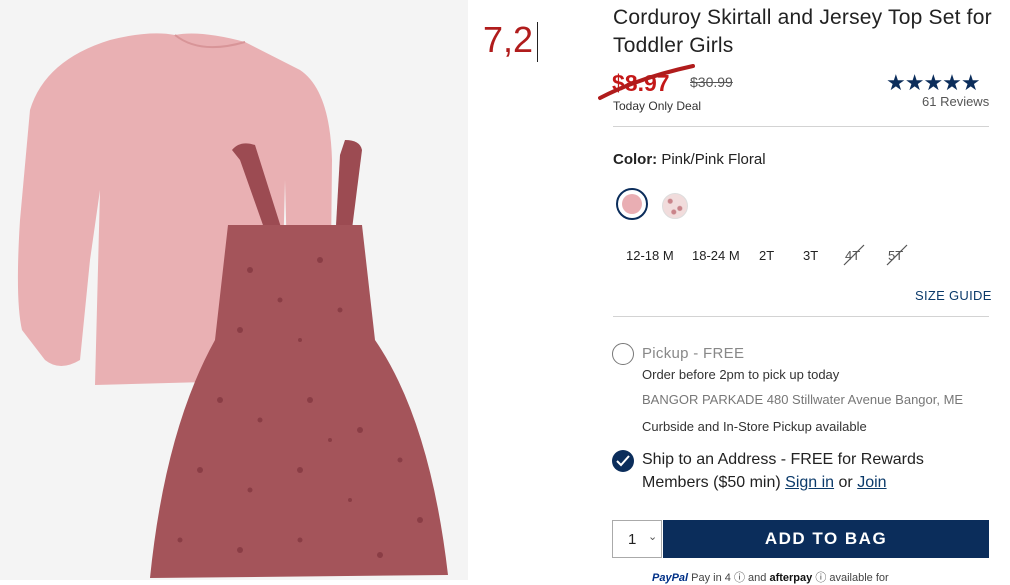  Describe the element at coordinates (716, 255) in the screenshot. I see `size-option: 18-24 M` at that location.